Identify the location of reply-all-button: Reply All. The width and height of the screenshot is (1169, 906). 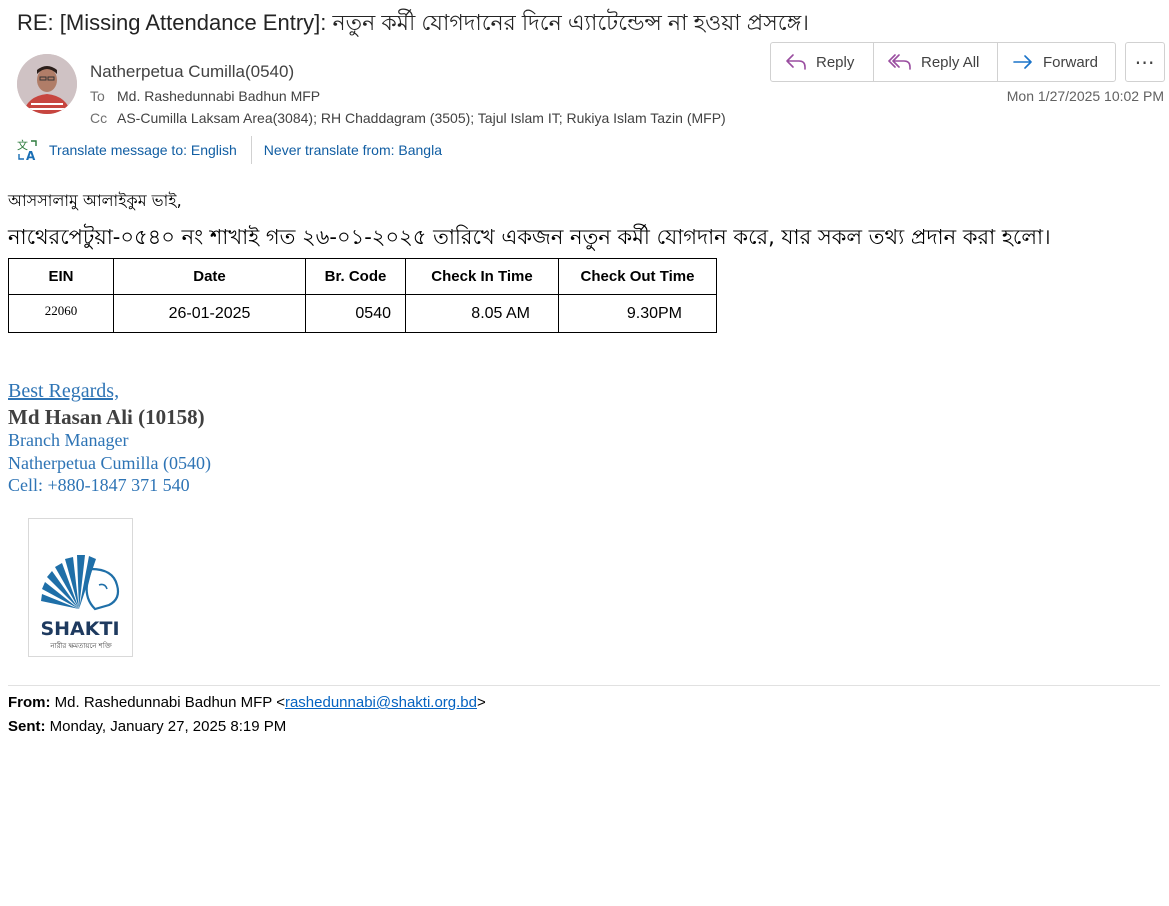
(936, 62).